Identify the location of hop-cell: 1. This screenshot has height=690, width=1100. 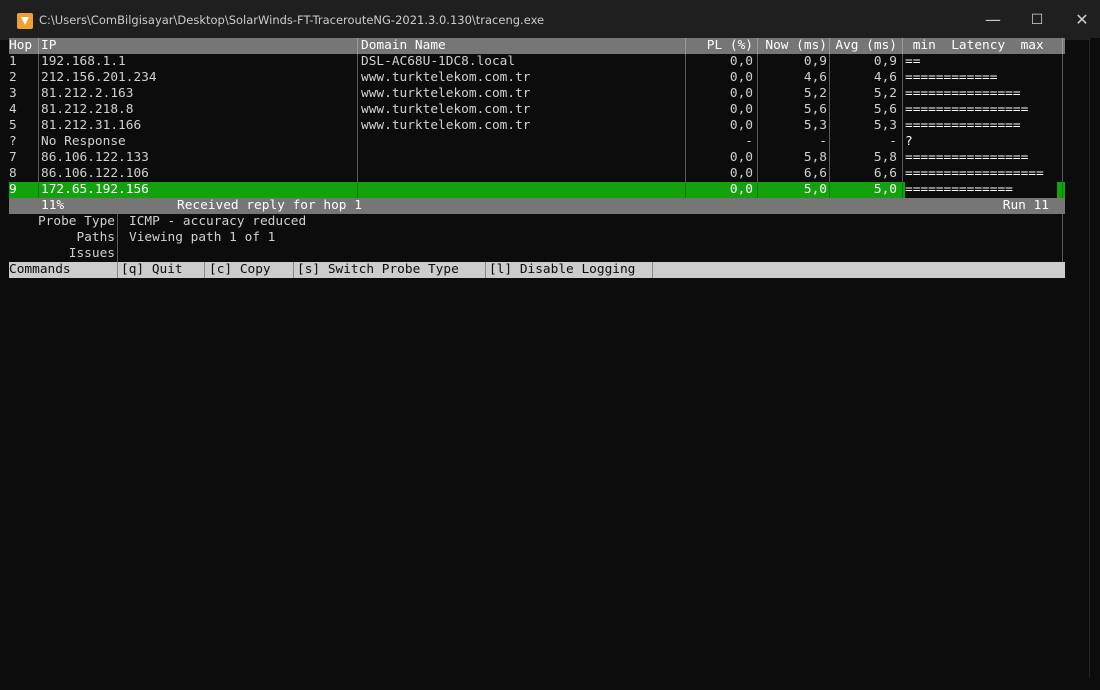
(13, 61).